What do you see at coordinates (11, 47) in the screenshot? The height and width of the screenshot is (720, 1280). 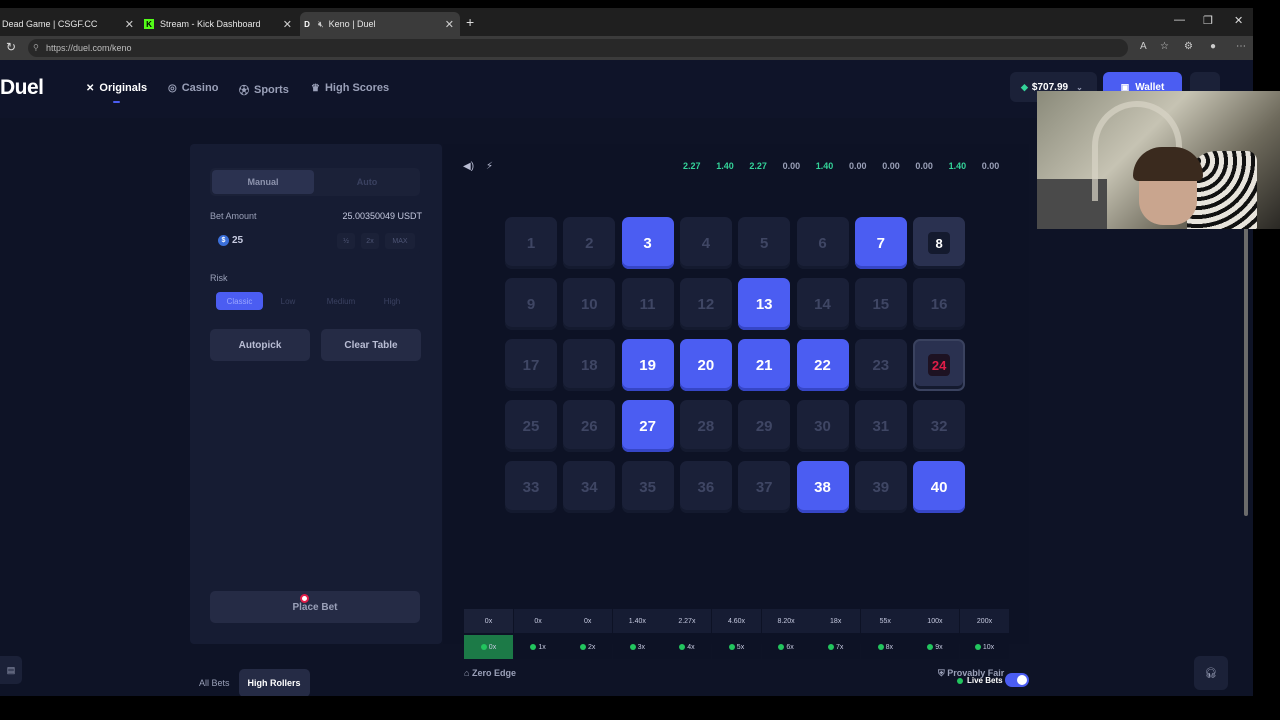 I see `reload-icon: ↻` at bounding box center [11, 47].